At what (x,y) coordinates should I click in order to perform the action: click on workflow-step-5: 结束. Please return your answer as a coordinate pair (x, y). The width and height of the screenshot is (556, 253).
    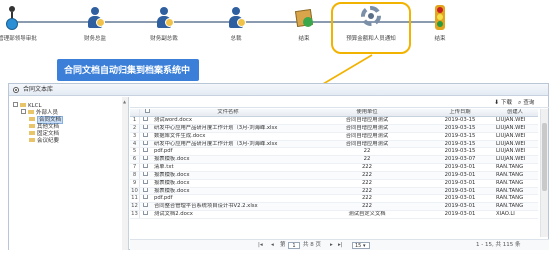
    Looking at the image, I should click on (304, 23).